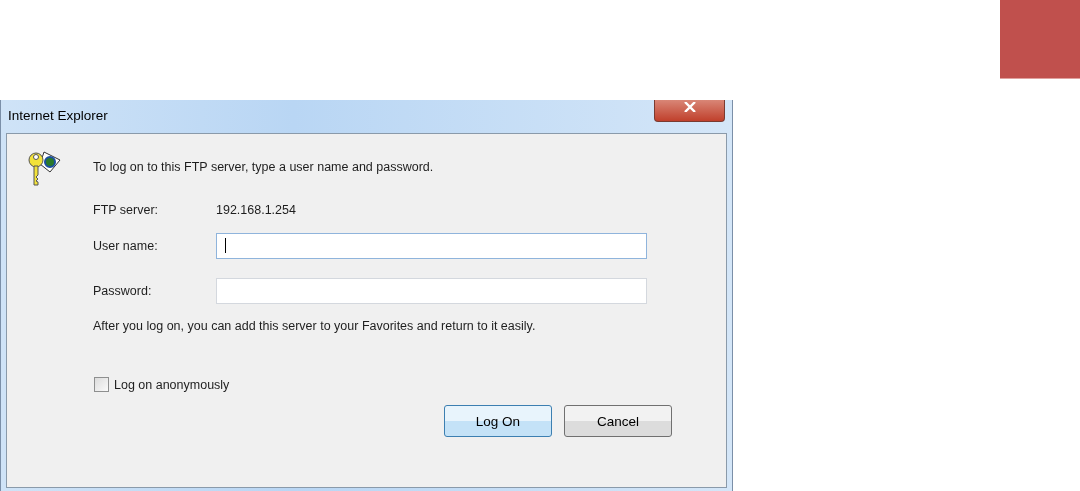 The height and width of the screenshot is (491, 1080). Describe the element at coordinates (123, 290) in the screenshot. I see `field-label: Password:` at that location.